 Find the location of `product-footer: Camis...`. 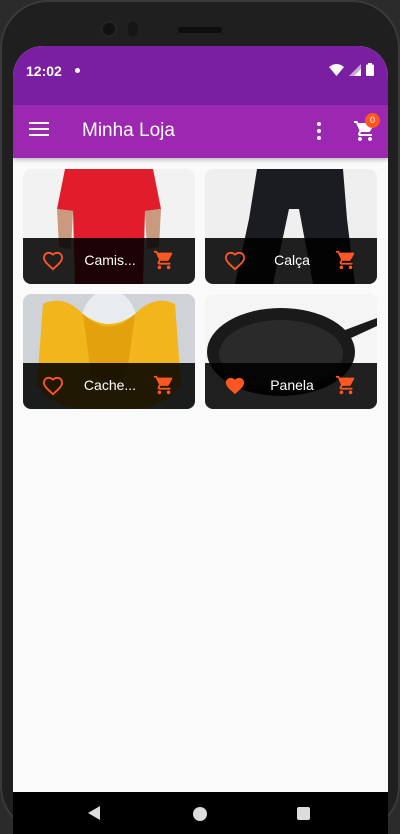

product-footer: Camis... is located at coordinates (109, 261).